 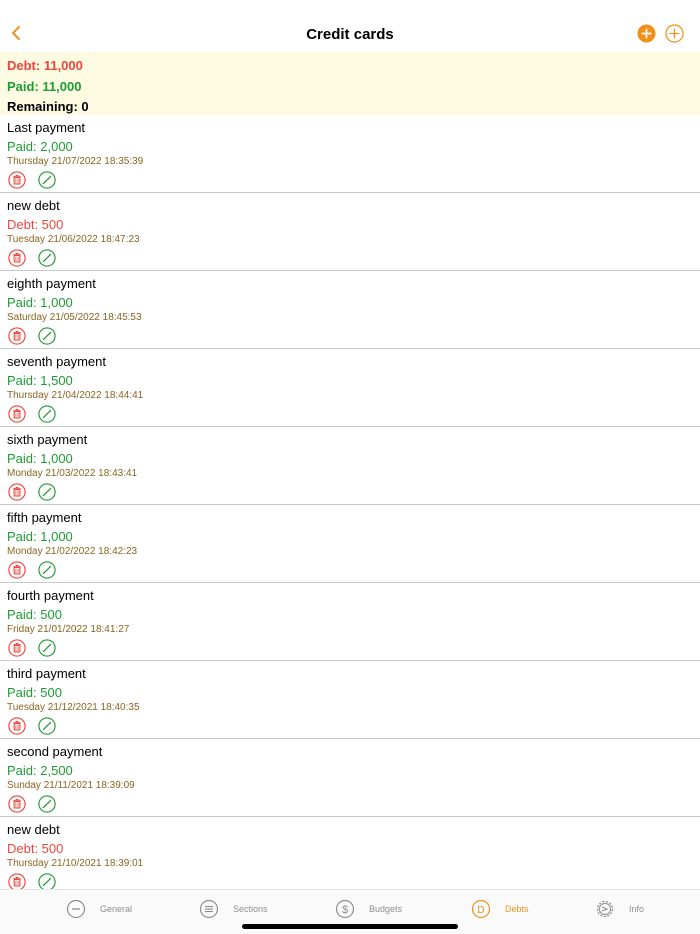 I want to click on navigation-bar: Credit cards, so click(x=350, y=26).